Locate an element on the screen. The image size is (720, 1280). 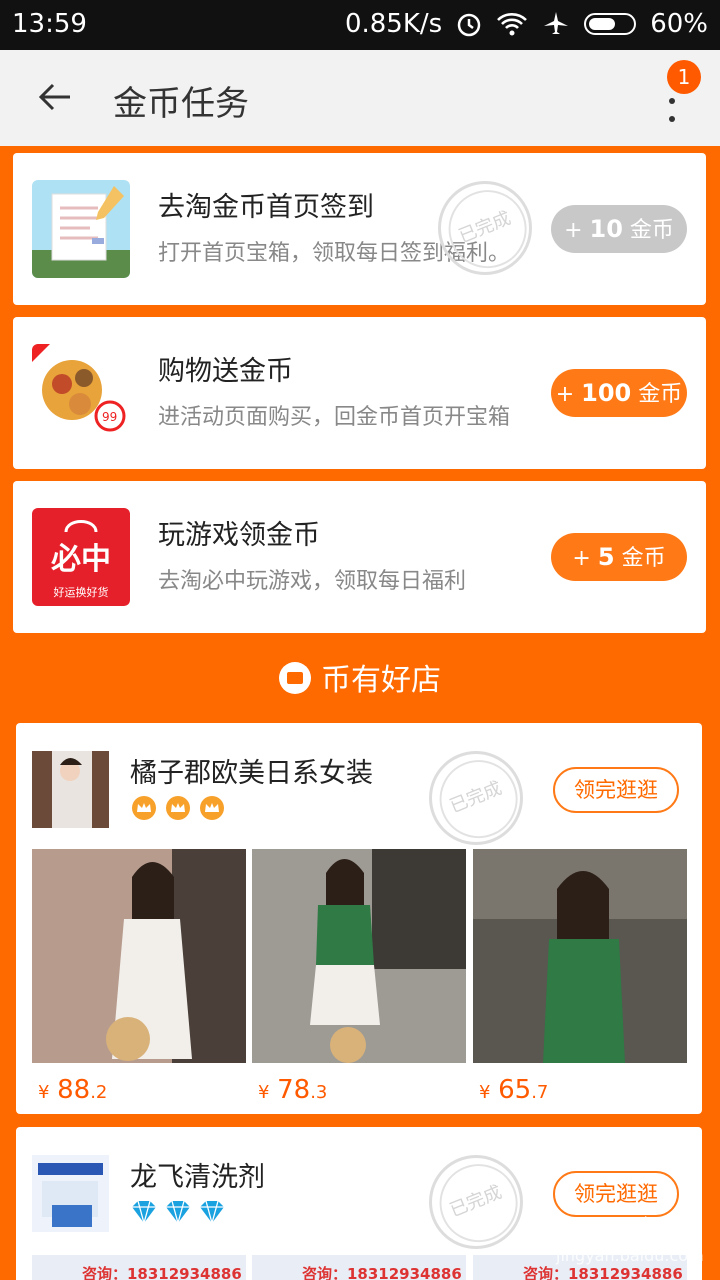
reward-button: + 5 金币 is located at coordinates (619, 557).